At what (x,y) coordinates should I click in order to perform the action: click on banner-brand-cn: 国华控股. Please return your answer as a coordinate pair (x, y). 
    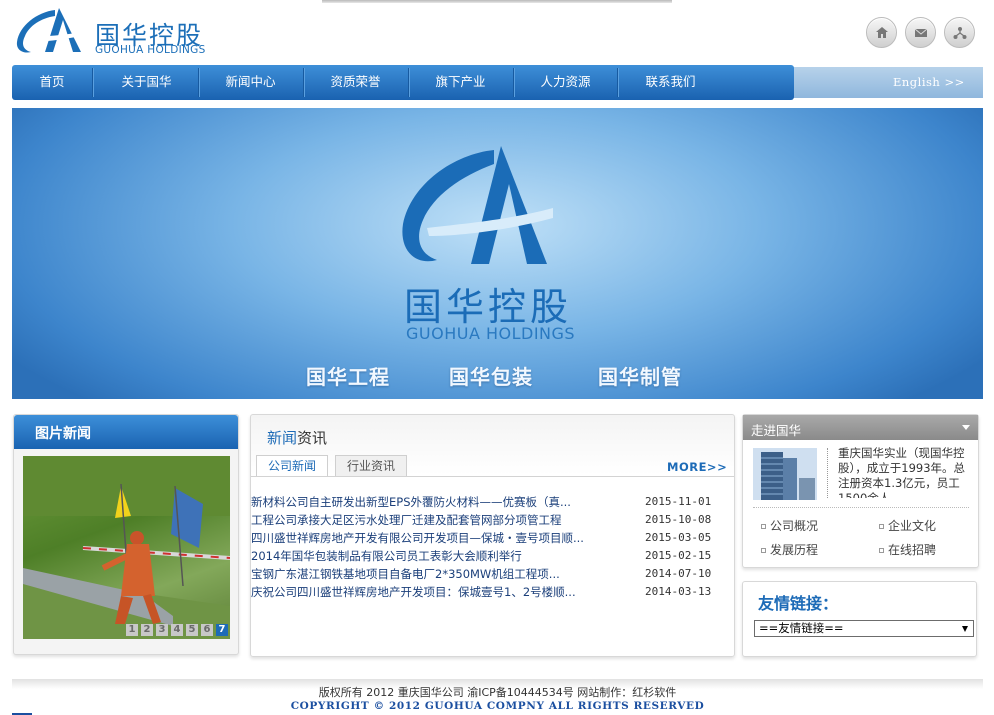
    Looking at the image, I should click on (488, 307).